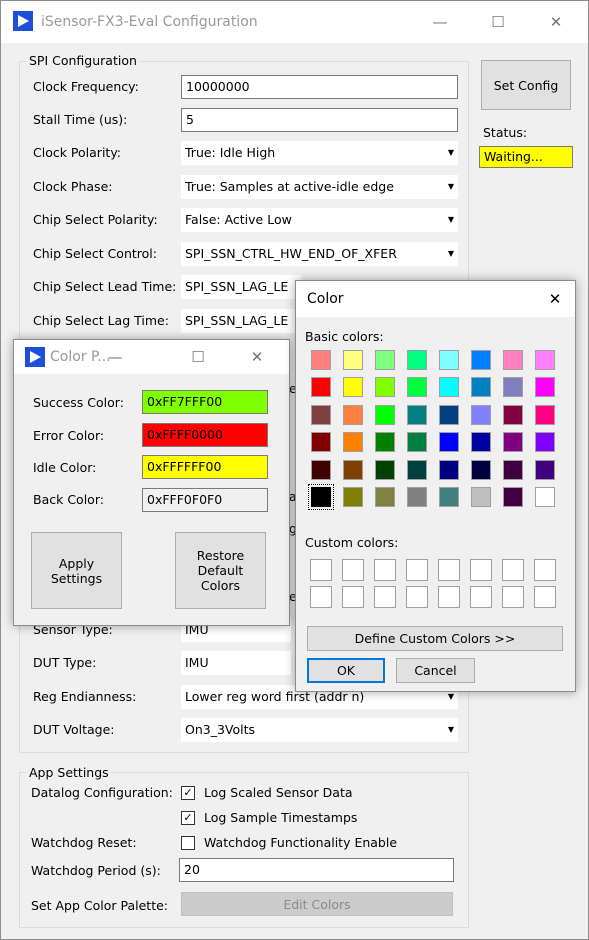  Describe the element at coordinates (319, 220) in the screenshot. I see `cs-polarity-select: False: Active Low ▼` at that location.